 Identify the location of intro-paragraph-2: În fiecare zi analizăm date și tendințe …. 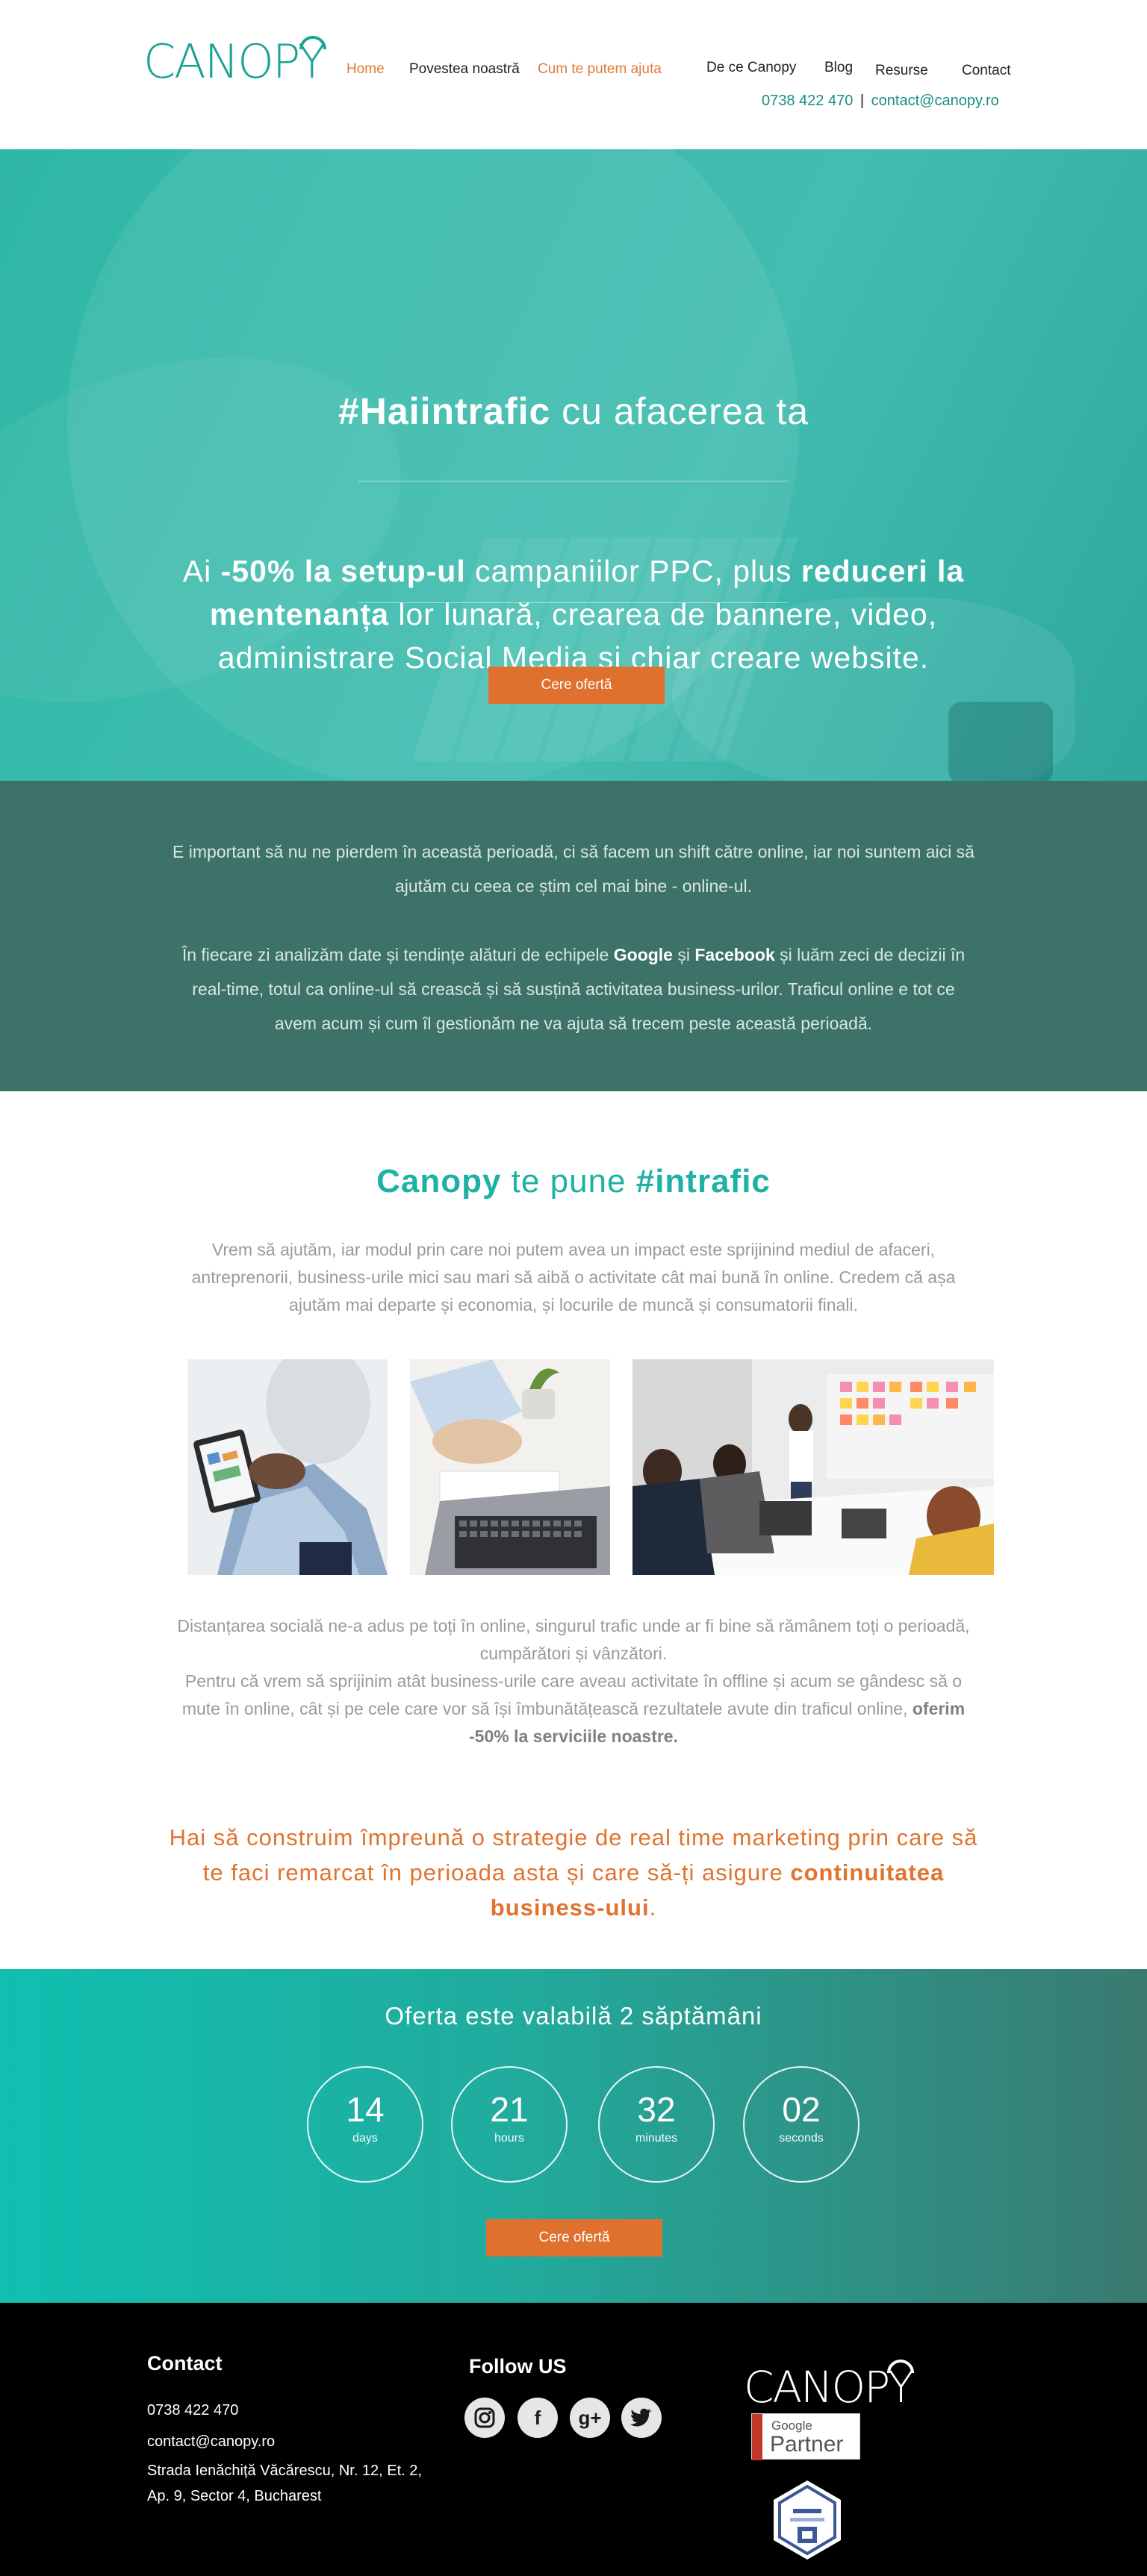
(573, 989).